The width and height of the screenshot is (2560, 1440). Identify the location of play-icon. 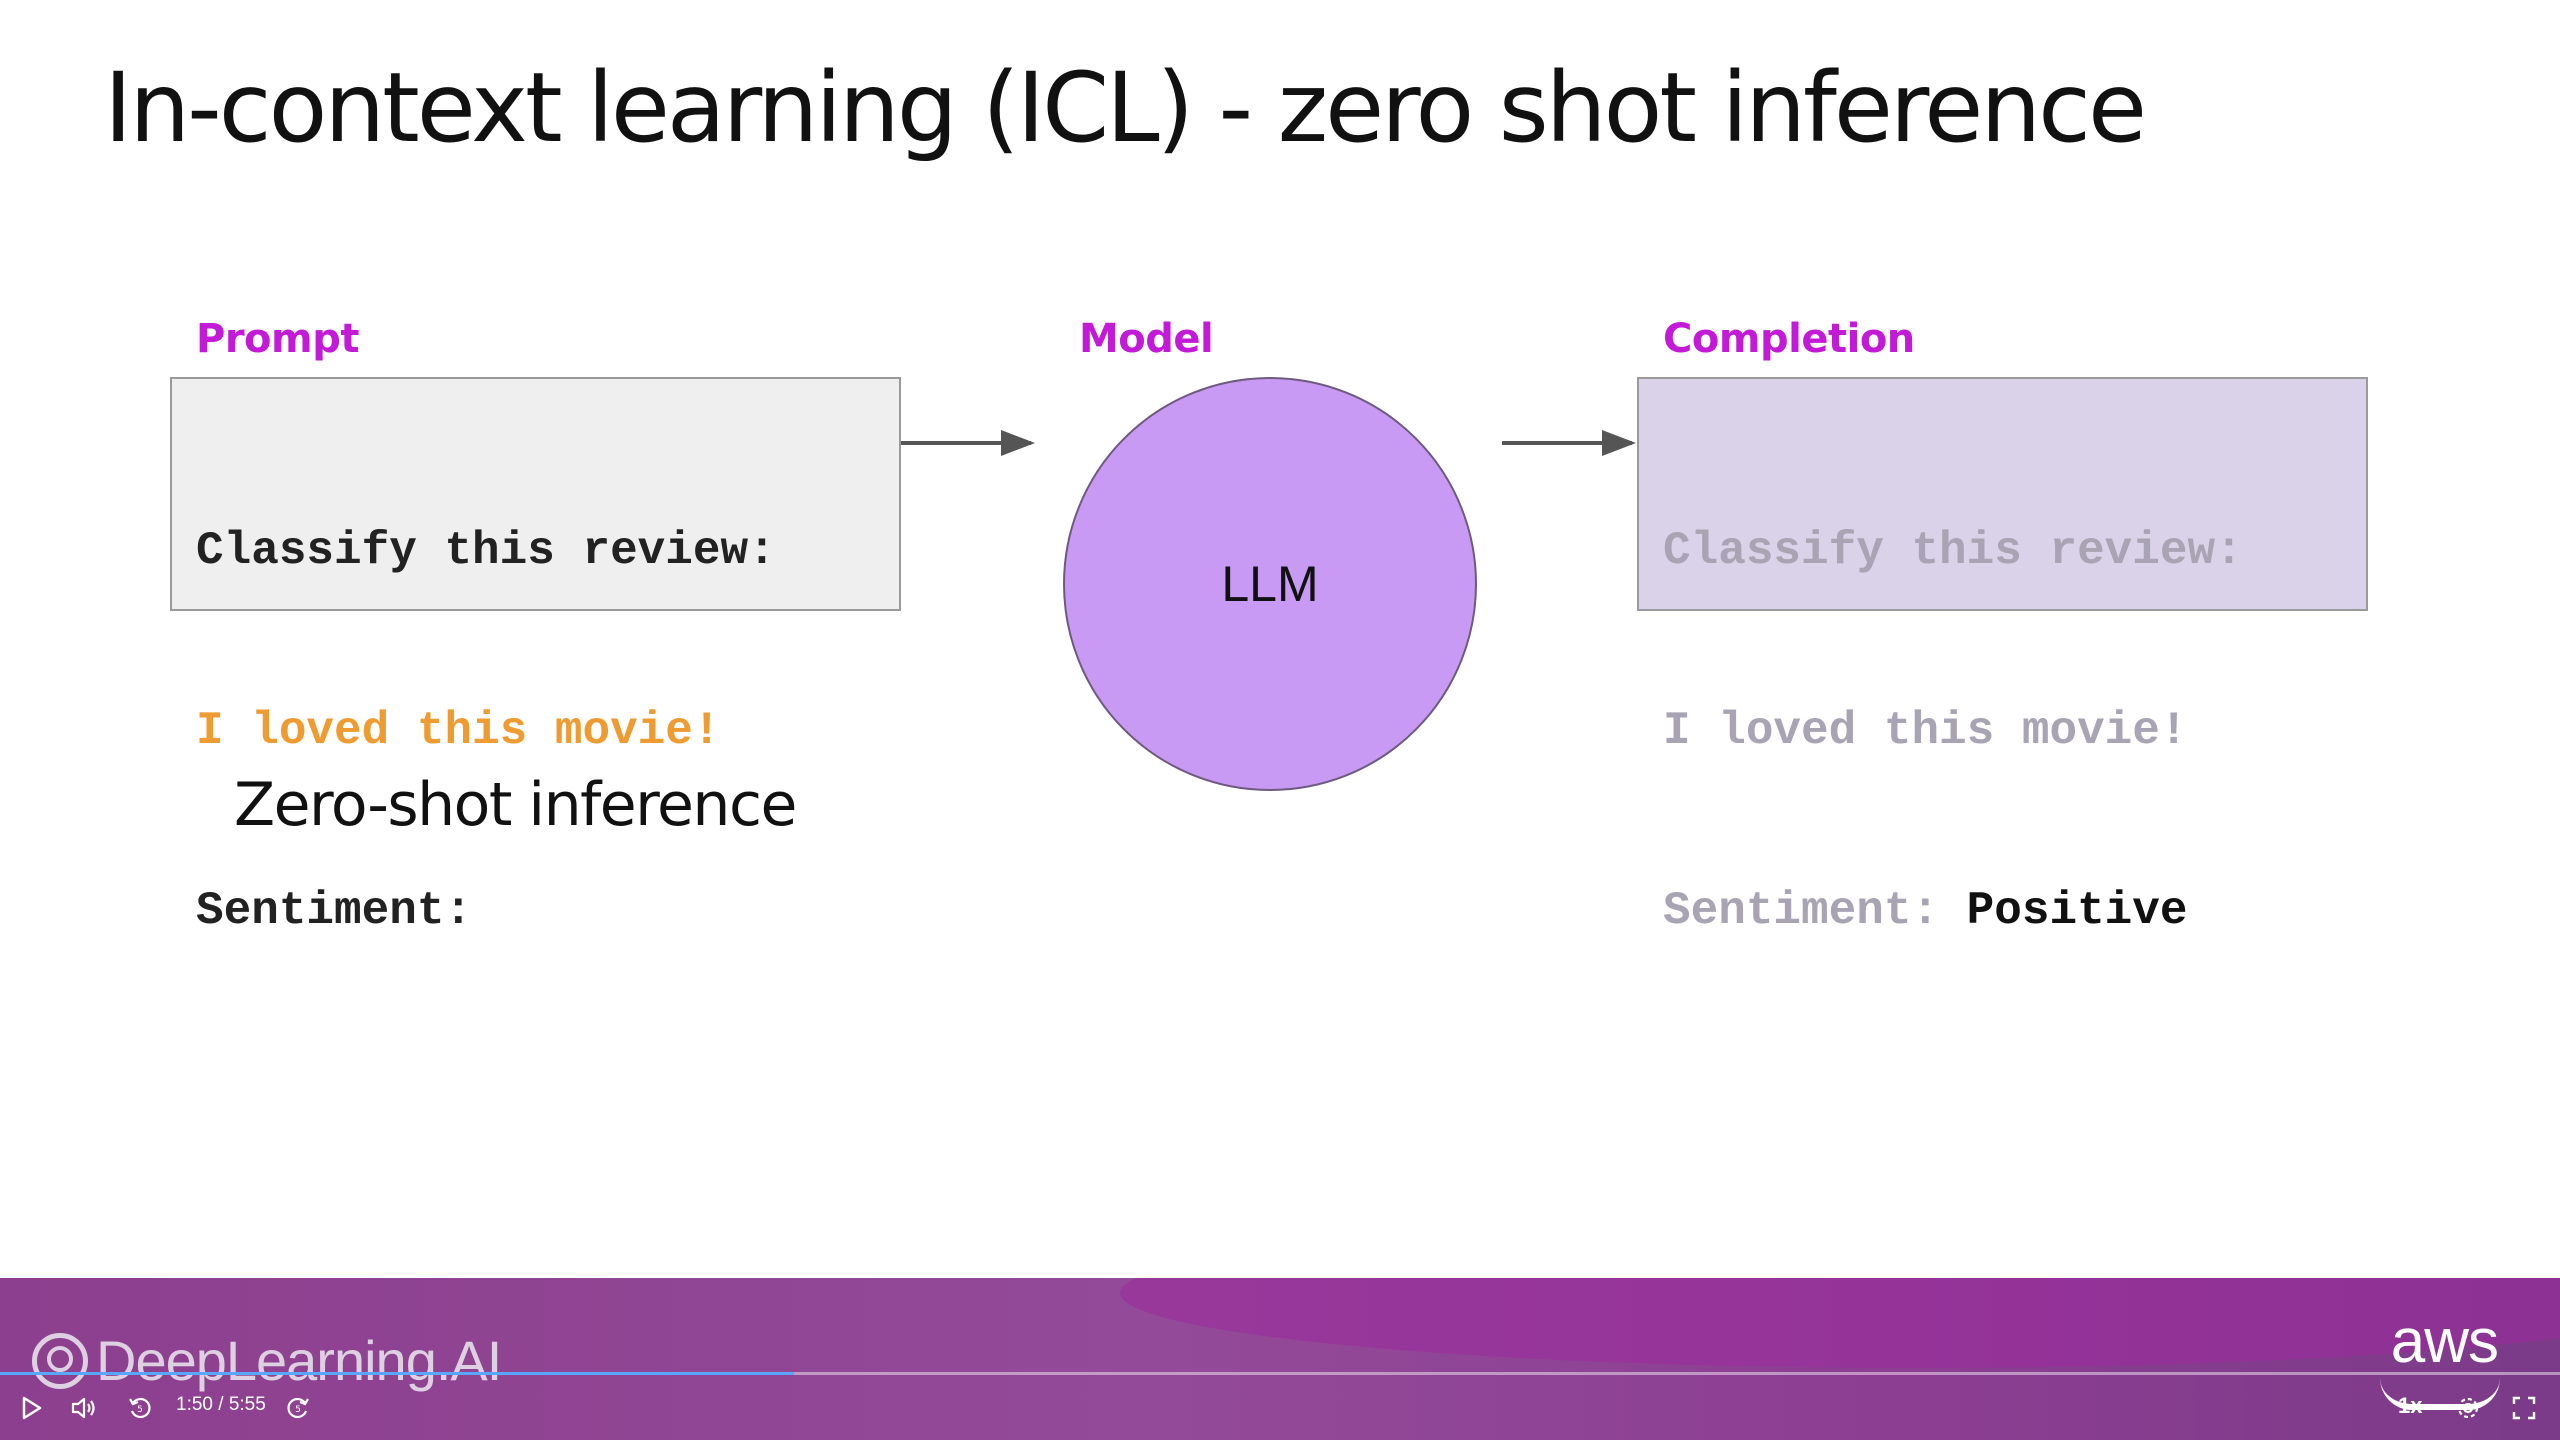
(32, 1408).